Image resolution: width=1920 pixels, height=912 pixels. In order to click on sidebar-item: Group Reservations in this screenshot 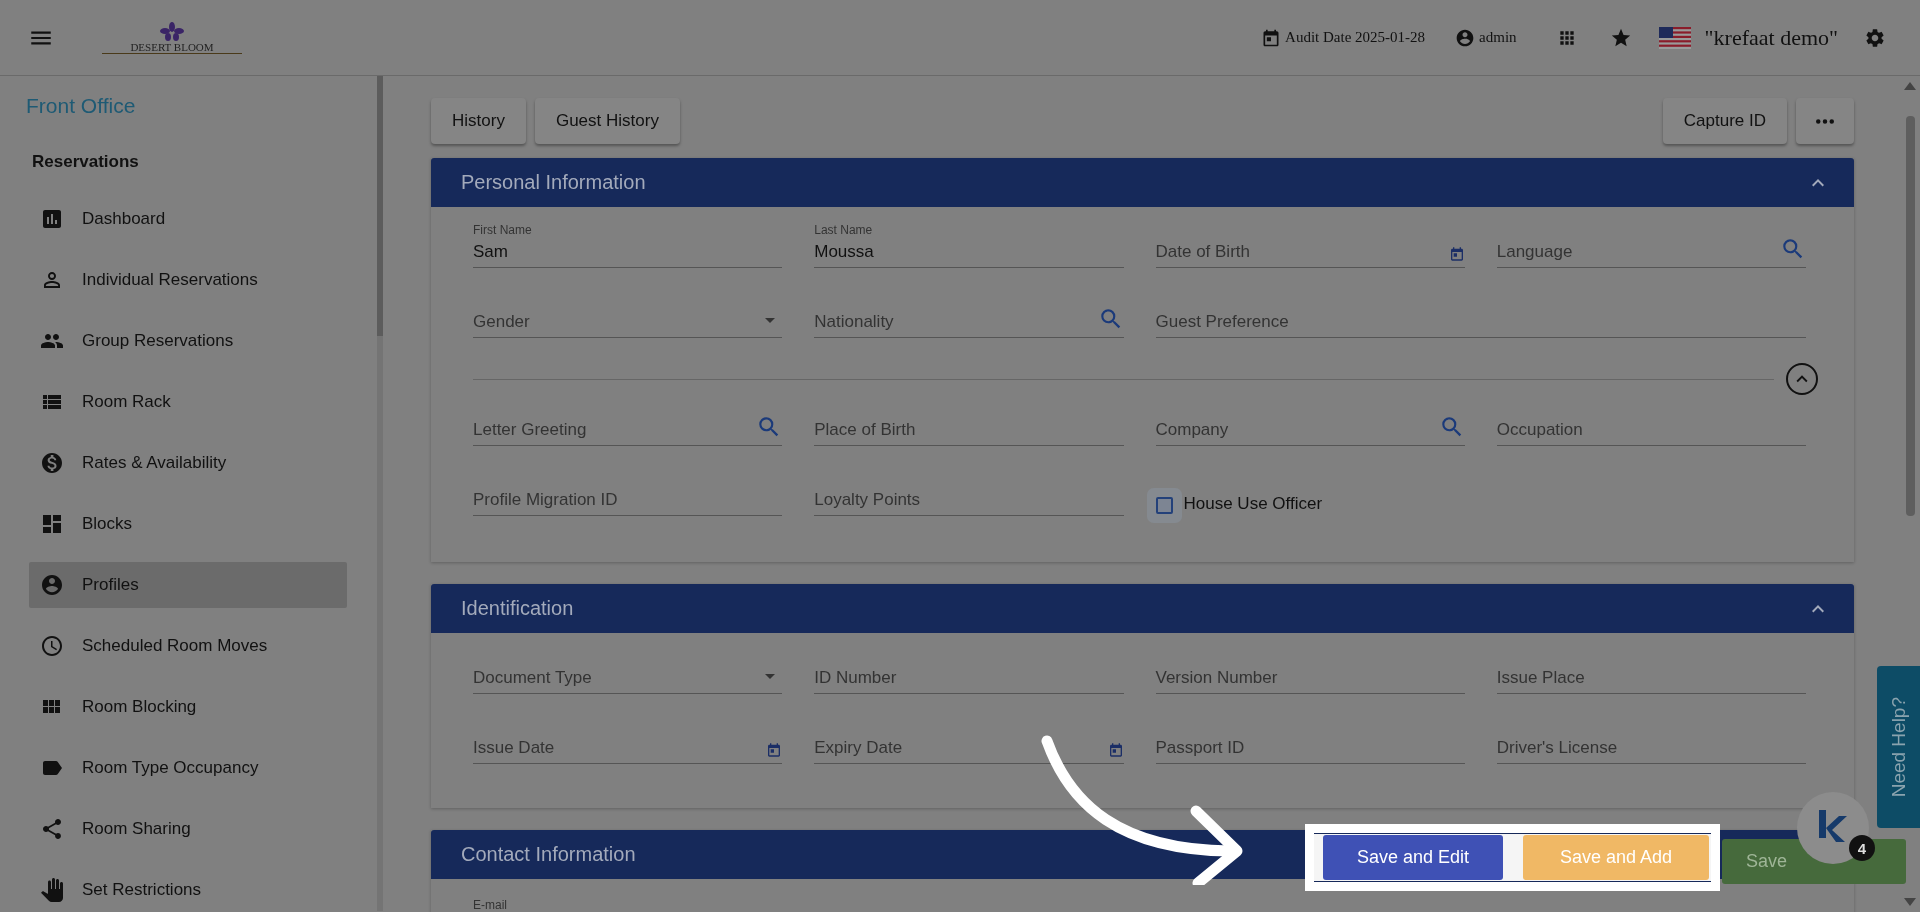, I will do `click(188, 341)`.